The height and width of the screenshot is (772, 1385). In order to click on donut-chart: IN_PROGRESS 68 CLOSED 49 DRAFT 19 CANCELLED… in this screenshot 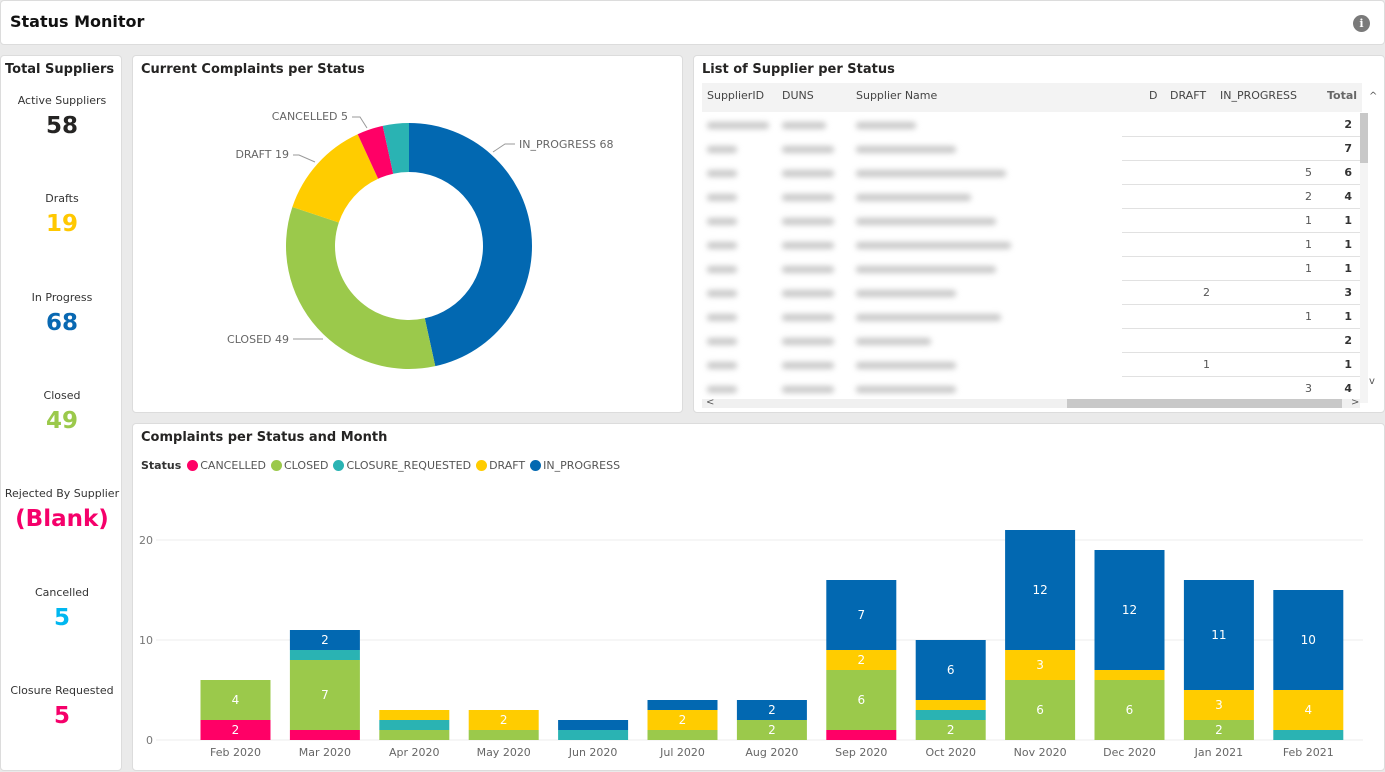, I will do `click(420, 239)`.